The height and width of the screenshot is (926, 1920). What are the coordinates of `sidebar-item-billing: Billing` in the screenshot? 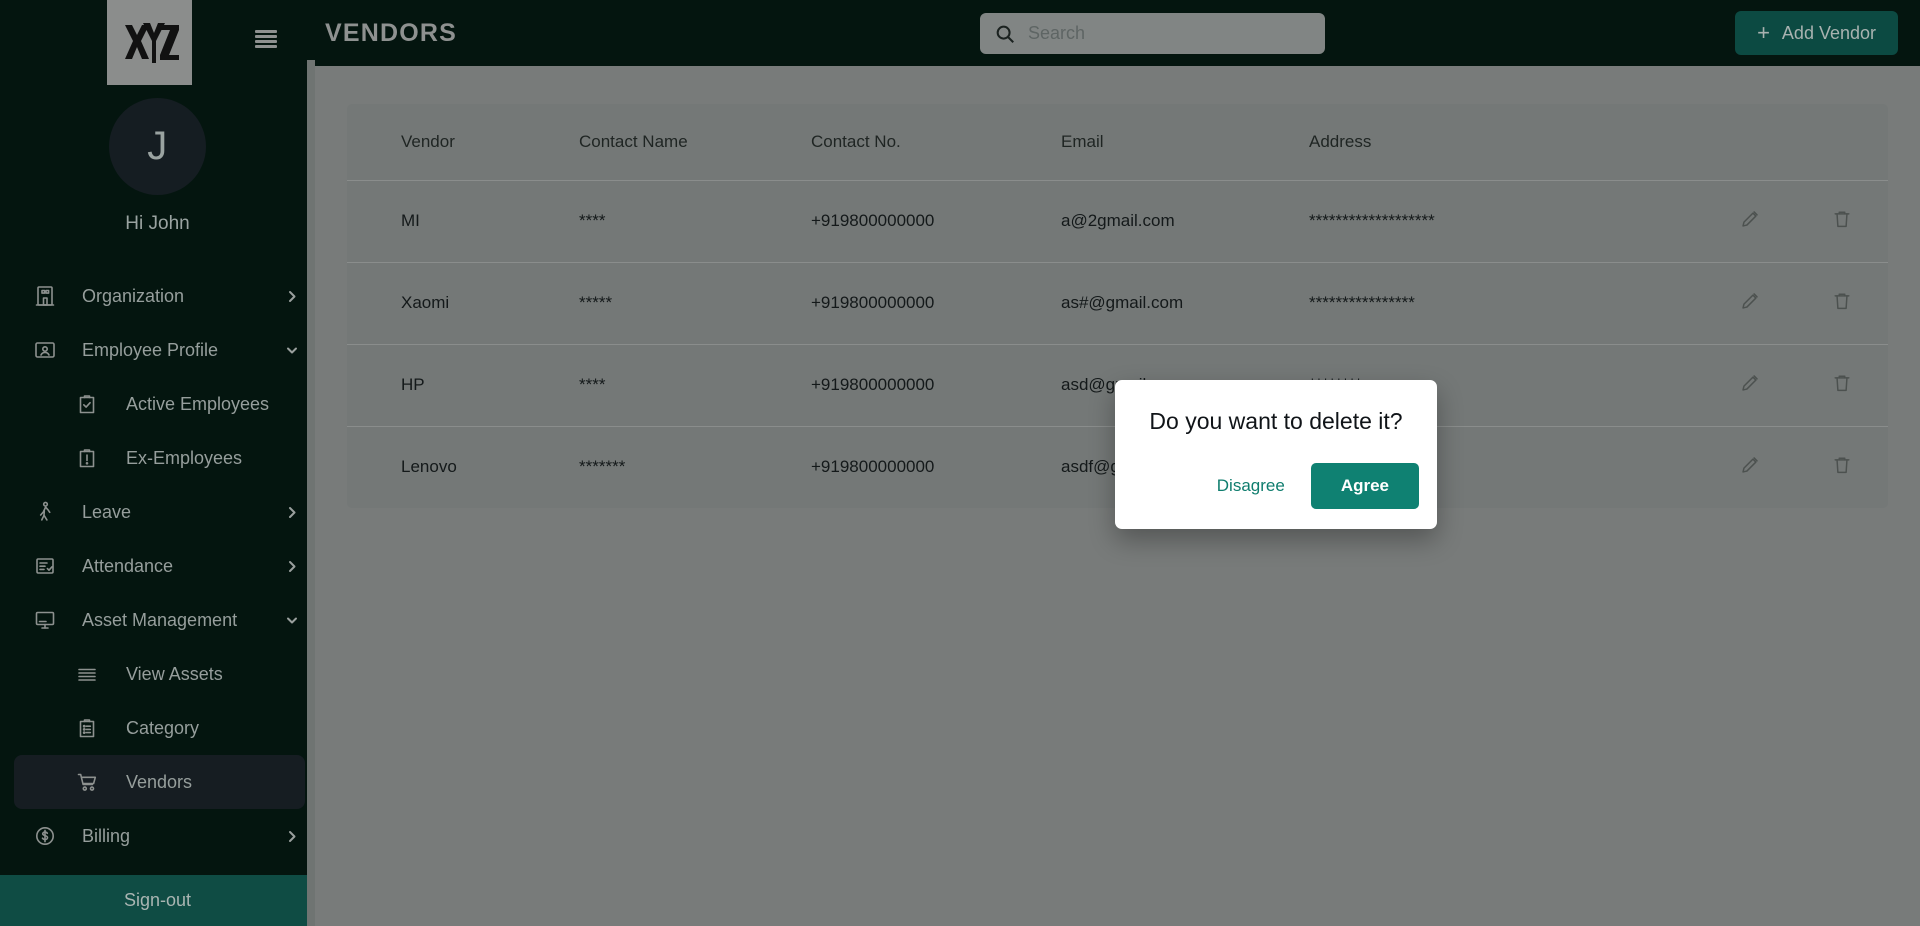 It's located at (159, 836).